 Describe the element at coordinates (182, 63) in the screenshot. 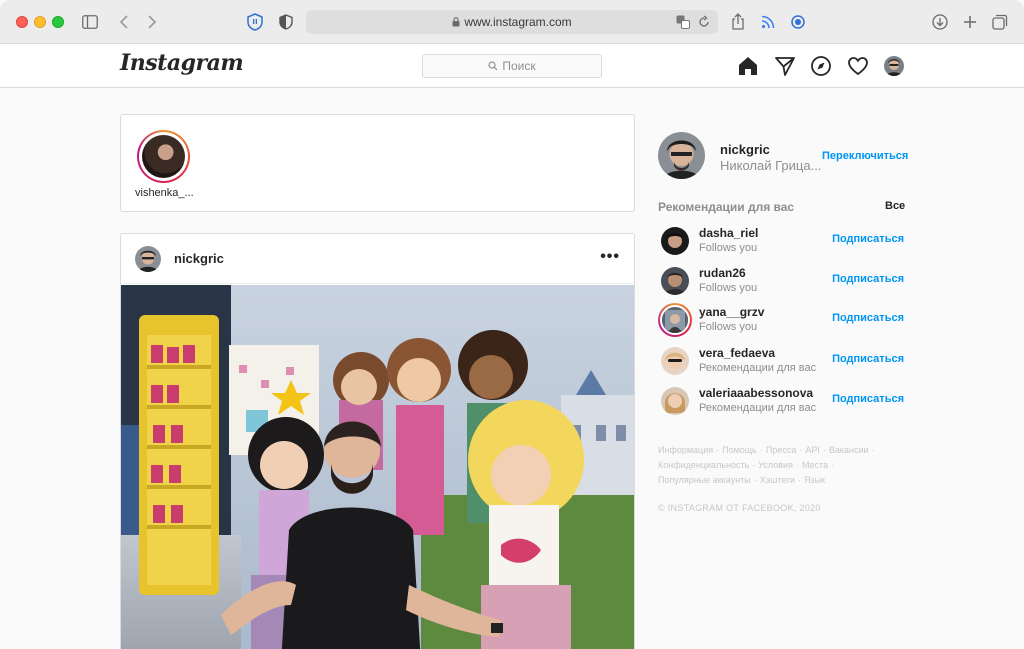

I see `instagram-logo: Instagram` at that location.